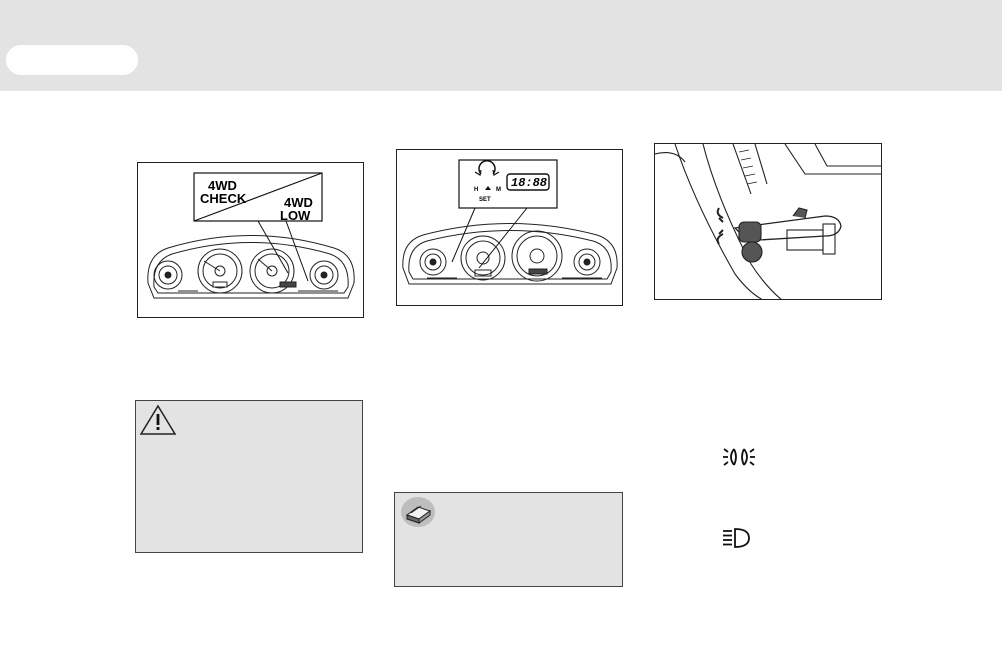 Image resolution: width=1002 pixels, height=651 pixels. I want to click on warning-box, so click(249, 476).